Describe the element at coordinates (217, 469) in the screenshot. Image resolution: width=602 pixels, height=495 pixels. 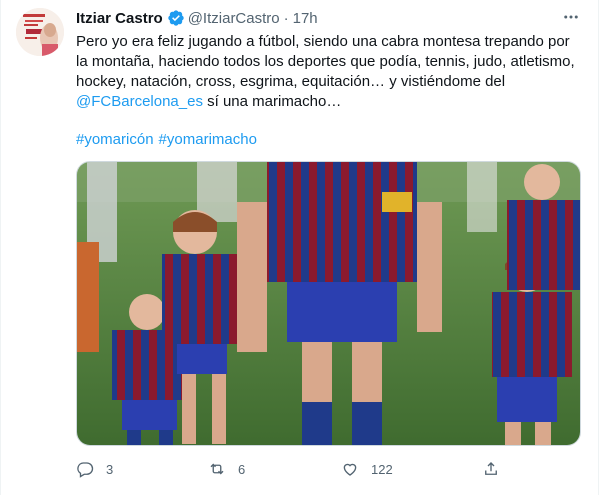
I see `retweet-icon` at that location.